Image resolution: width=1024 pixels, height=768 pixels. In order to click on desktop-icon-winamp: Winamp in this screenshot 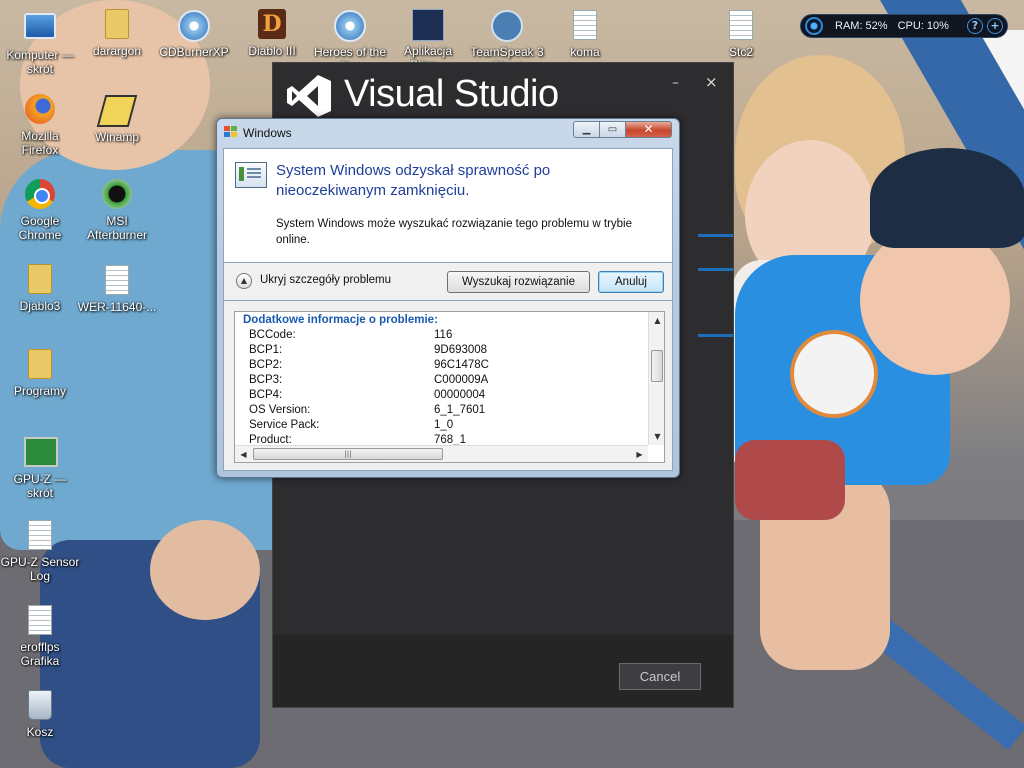, I will do `click(117, 118)`.